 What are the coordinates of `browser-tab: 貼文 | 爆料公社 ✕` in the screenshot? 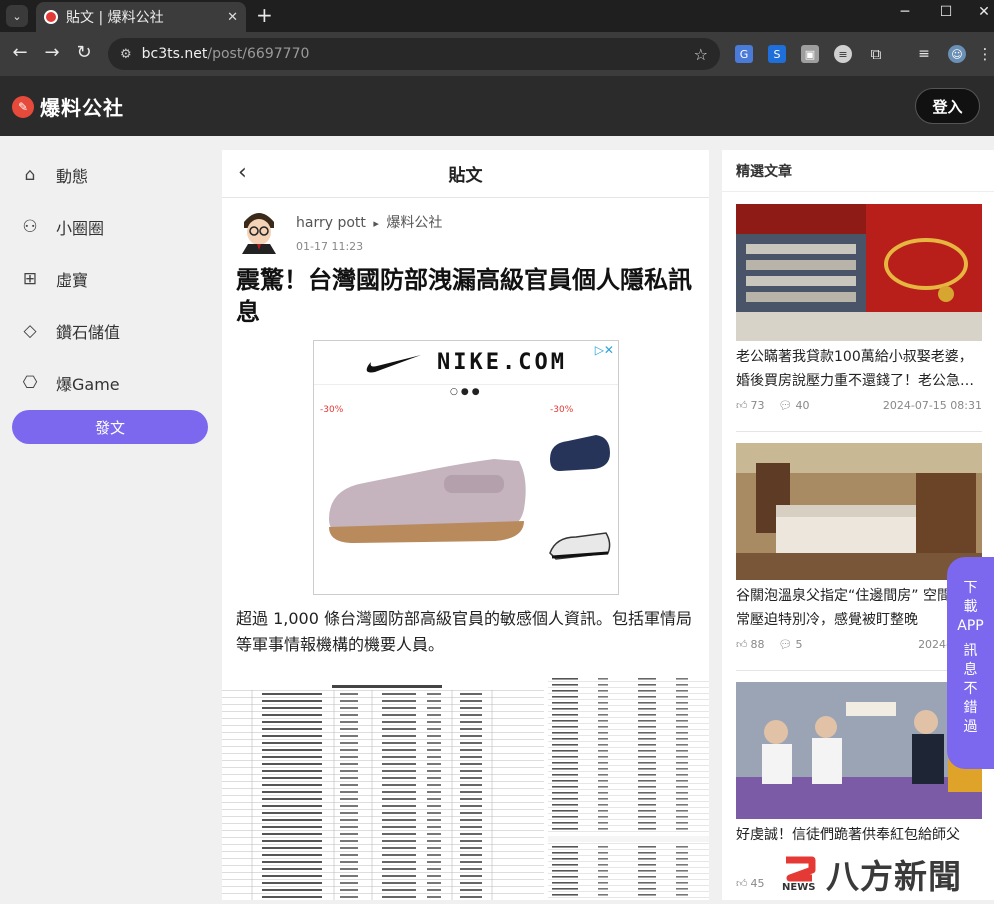 It's located at (141, 17).